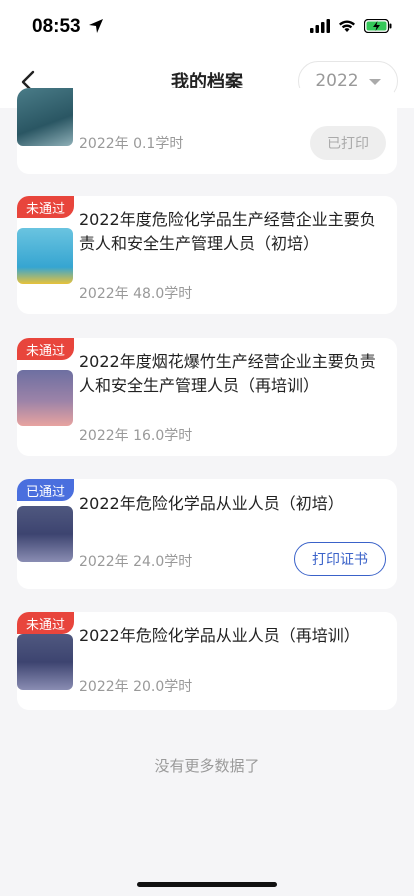 This screenshot has height=896, width=414. I want to click on caret-down-icon, so click(374, 82).